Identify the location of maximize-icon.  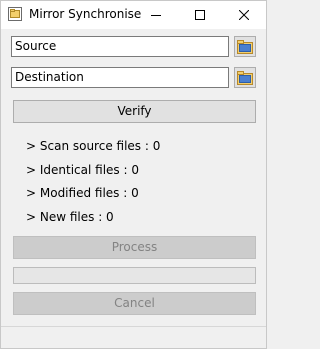
(200, 15).